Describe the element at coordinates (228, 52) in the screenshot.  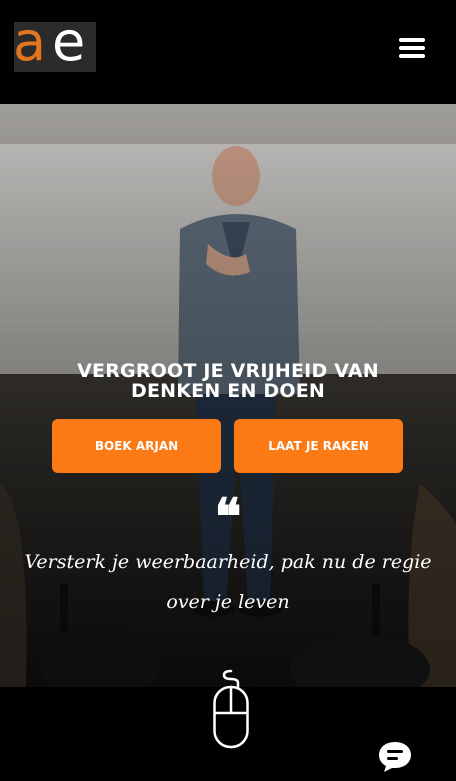
I see `site-header: a e` at that location.